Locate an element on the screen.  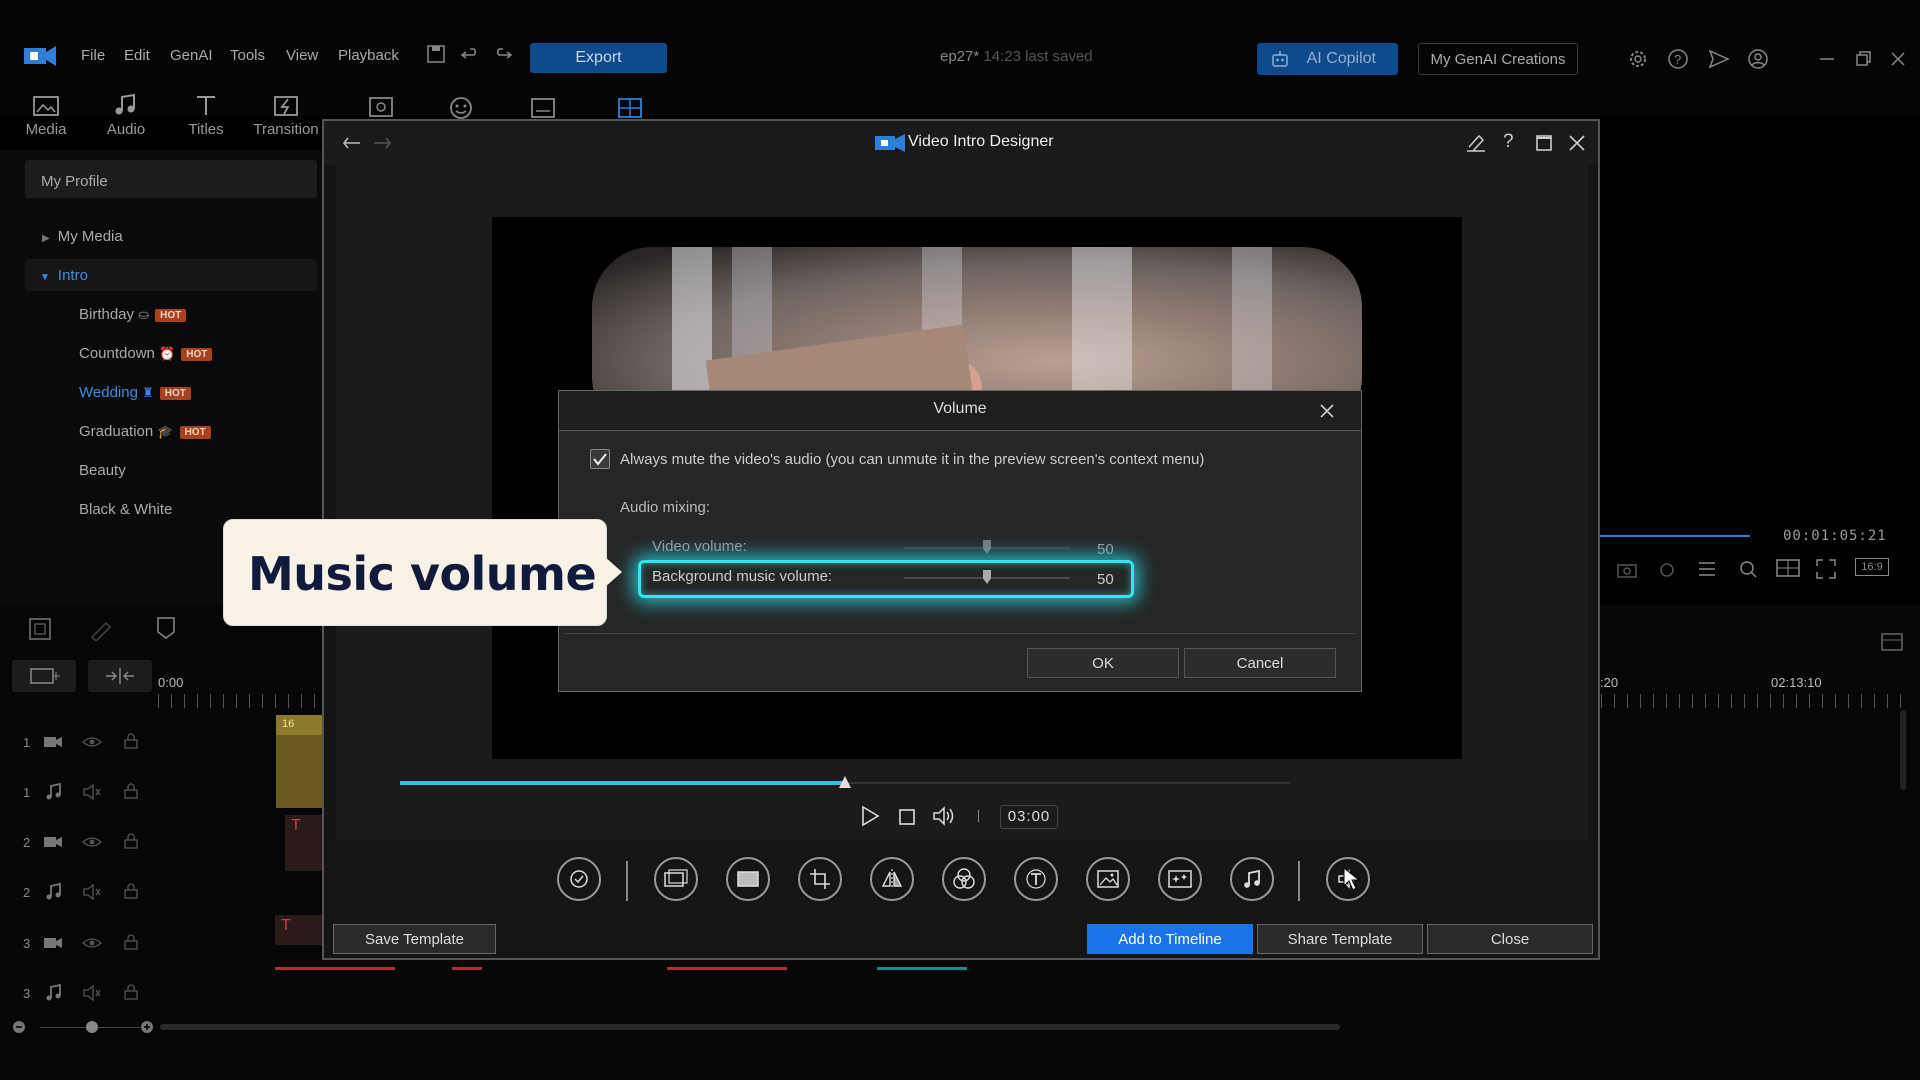
list-icon is located at coordinates (1707, 569).